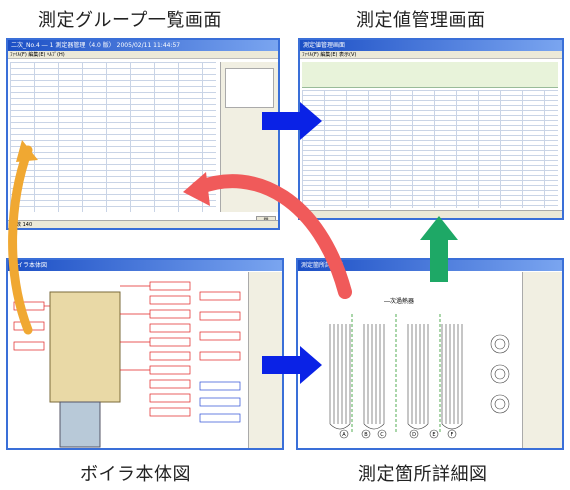  I want to click on caption-group-list: 測定グループ一覧画面, so click(130, 20).